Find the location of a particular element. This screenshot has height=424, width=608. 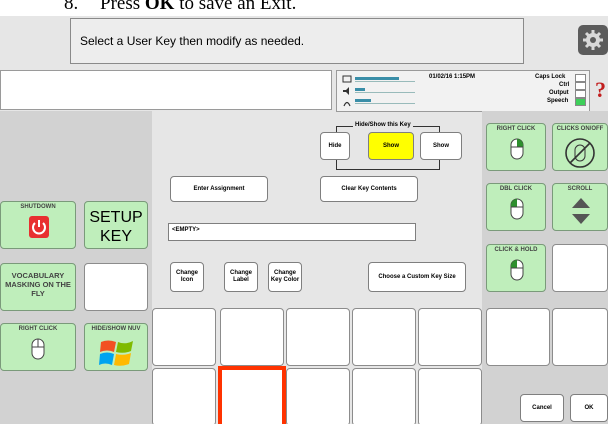

clicks-on-off-label: CLICKS ON/OFF is located at coordinates (580, 129).